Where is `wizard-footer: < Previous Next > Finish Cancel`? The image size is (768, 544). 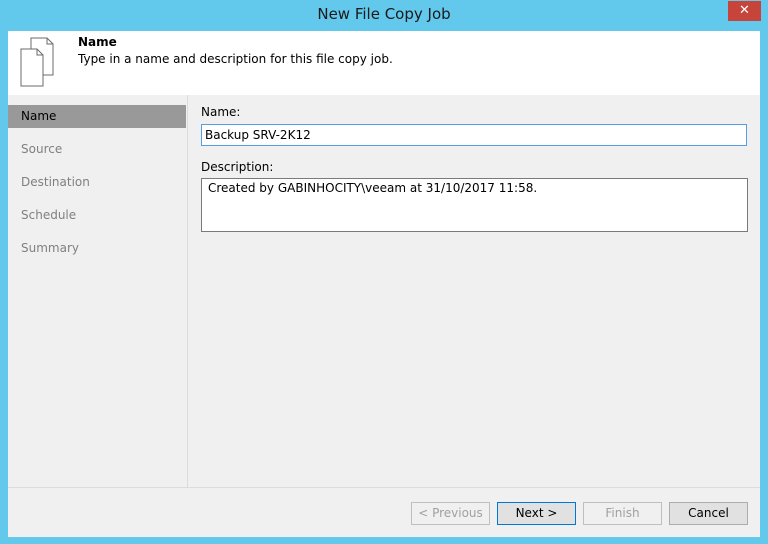
wizard-footer: < Previous Next > Finish Cancel is located at coordinates (384, 512).